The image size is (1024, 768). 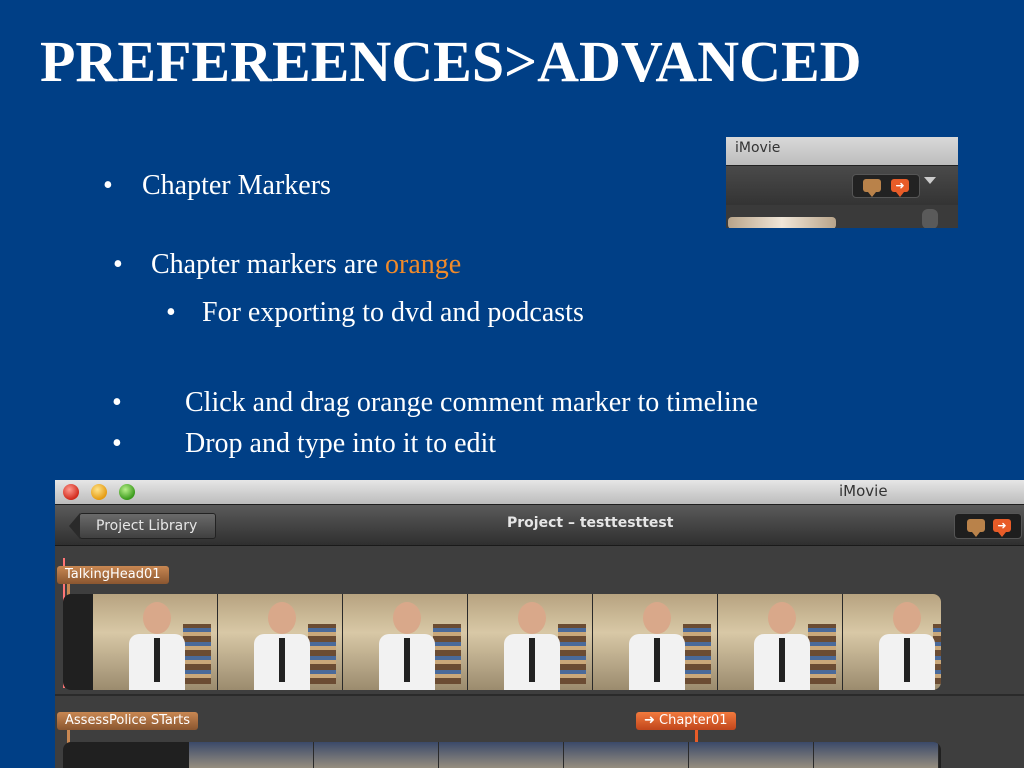 What do you see at coordinates (539, 695) in the screenshot?
I see `timeline-divider` at bounding box center [539, 695].